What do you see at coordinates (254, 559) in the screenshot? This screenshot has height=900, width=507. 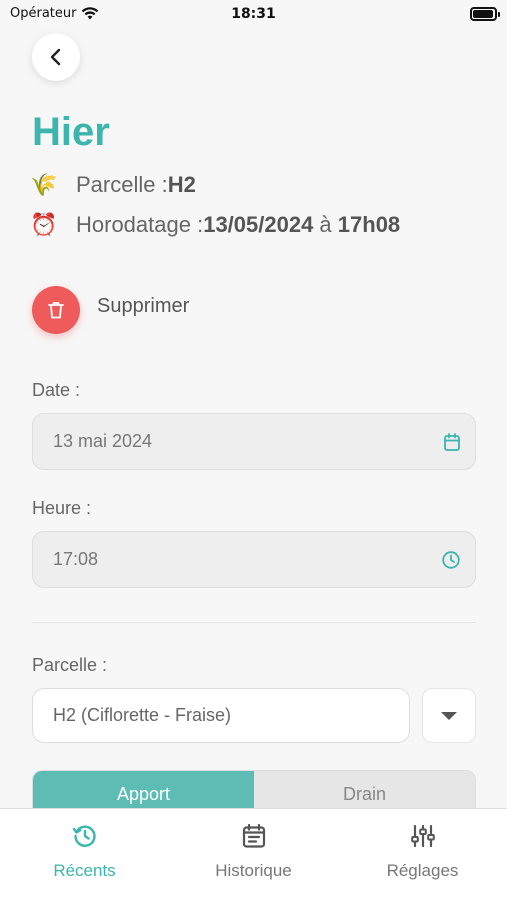 I see `heure-field: 17:08` at bounding box center [254, 559].